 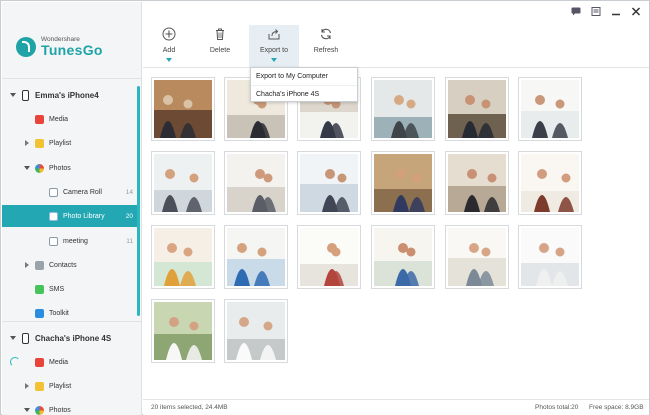 What do you see at coordinates (15, 362) in the screenshot?
I see `loading-spinner-icon` at bounding box center [15, 362].